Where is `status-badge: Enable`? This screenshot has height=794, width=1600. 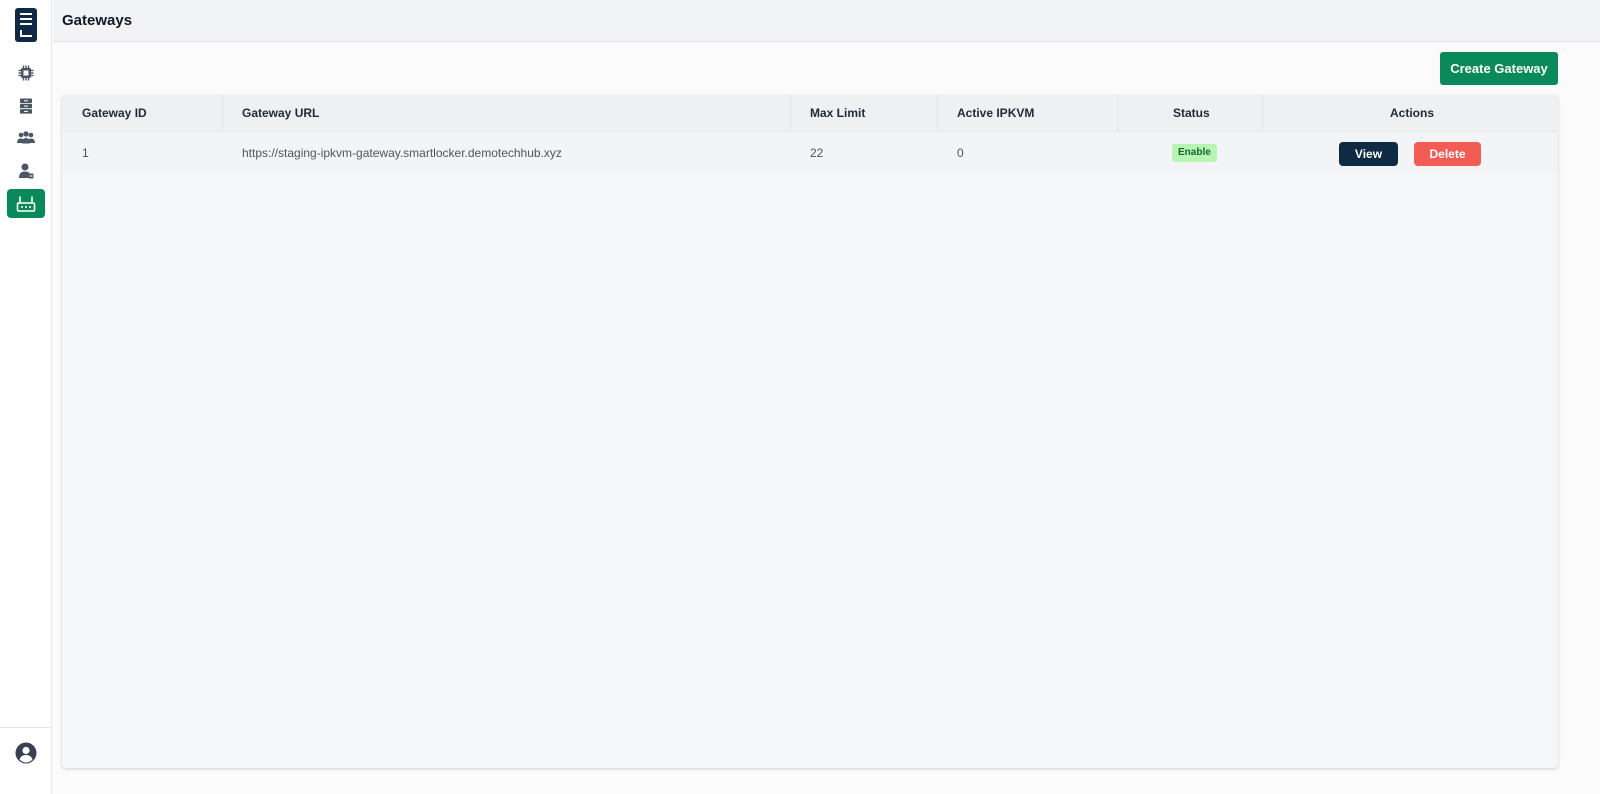
status-badge: Enable is located at coordinates (1194, 153).